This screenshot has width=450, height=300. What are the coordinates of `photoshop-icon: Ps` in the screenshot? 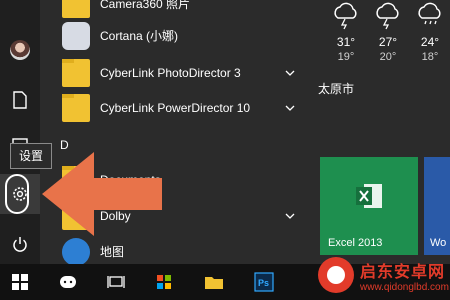 It's located at (264, 282).